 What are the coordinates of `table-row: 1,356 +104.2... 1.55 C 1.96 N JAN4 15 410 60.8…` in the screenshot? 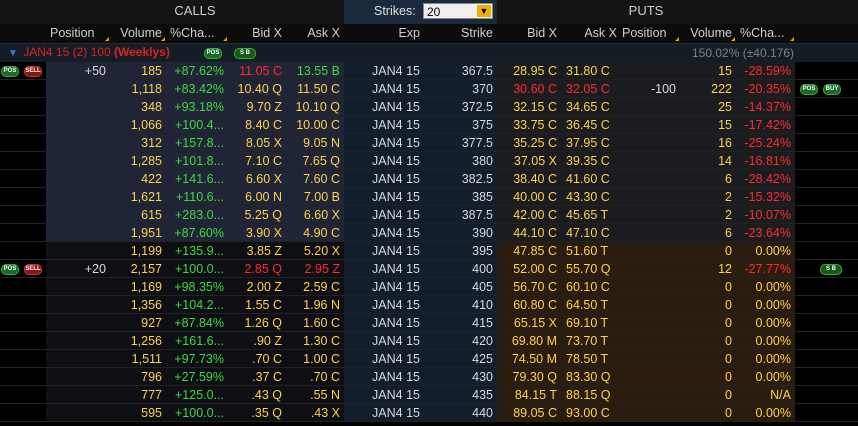 It's located at (429, 305).